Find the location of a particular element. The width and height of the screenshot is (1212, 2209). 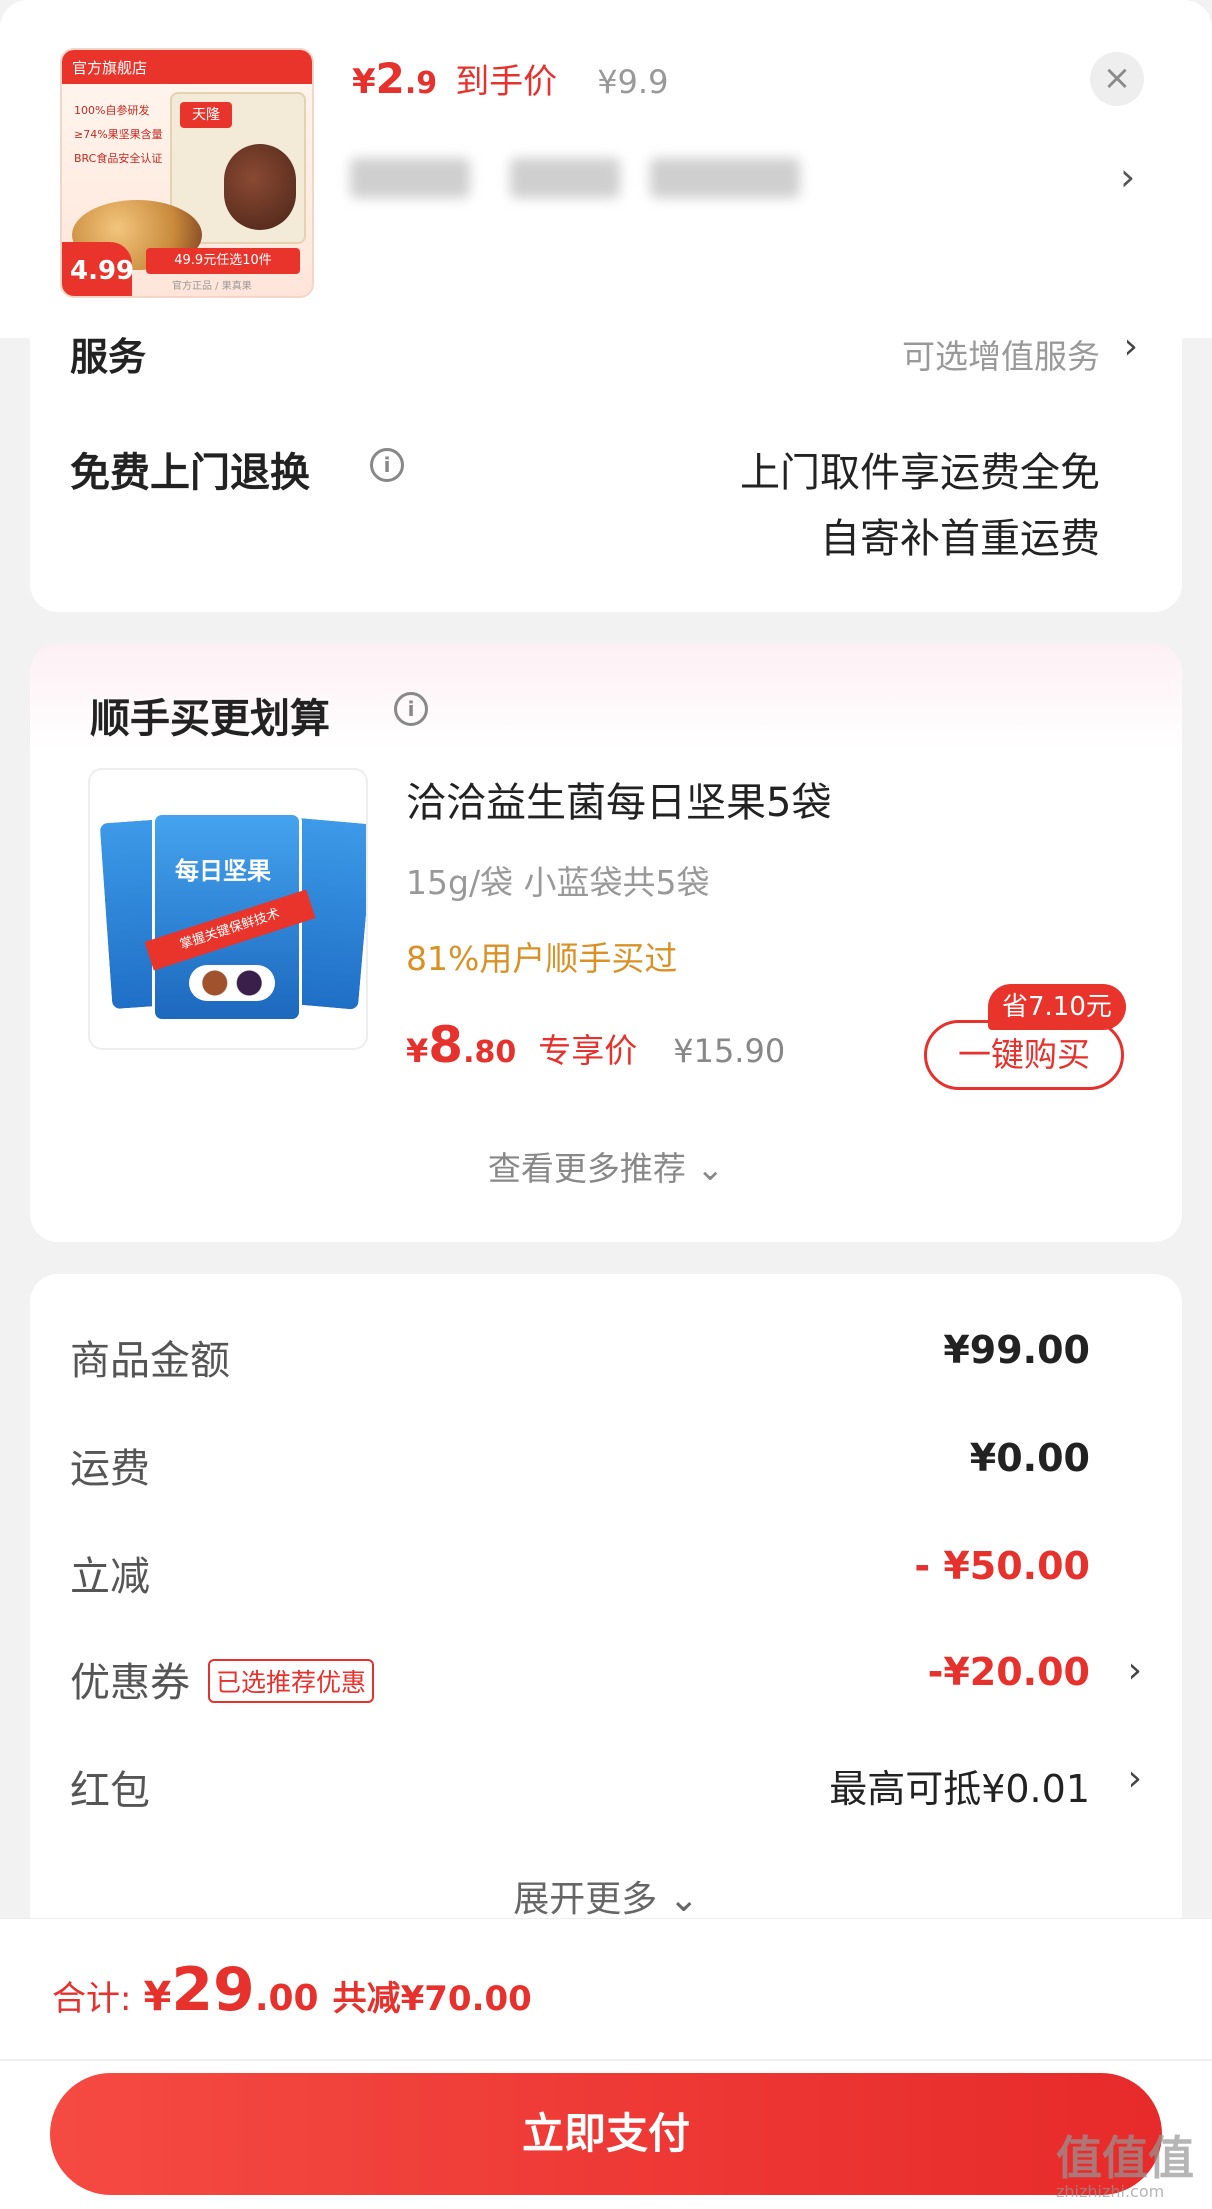

detail-row-shipping: 运费 ¥0.00 is located at coordinates (606, 1466).